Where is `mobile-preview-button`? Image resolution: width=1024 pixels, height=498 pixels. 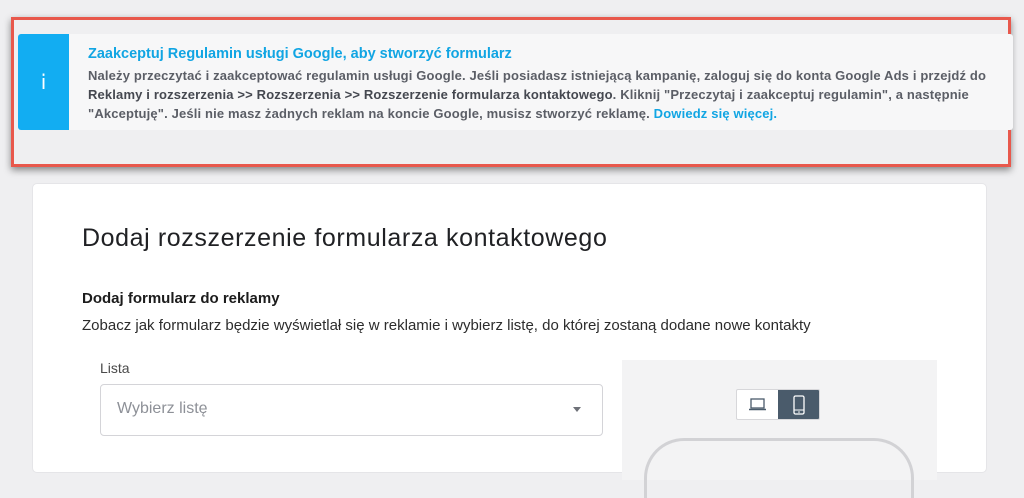
mobile-preview-button is located at coordinates (798, 404).